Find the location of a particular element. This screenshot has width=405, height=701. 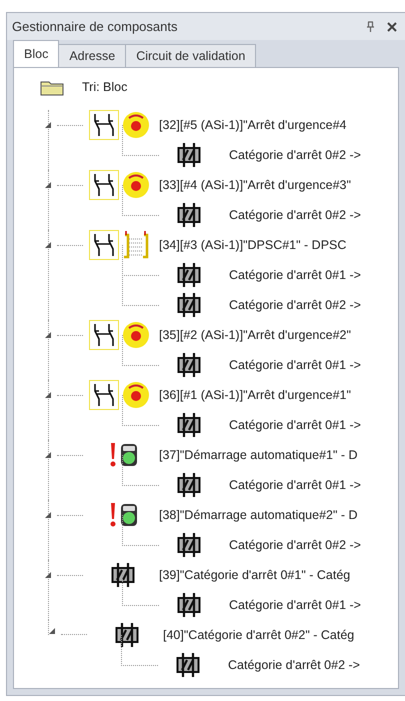

tab: Circuit de validation is located at coordinates (190, 55).